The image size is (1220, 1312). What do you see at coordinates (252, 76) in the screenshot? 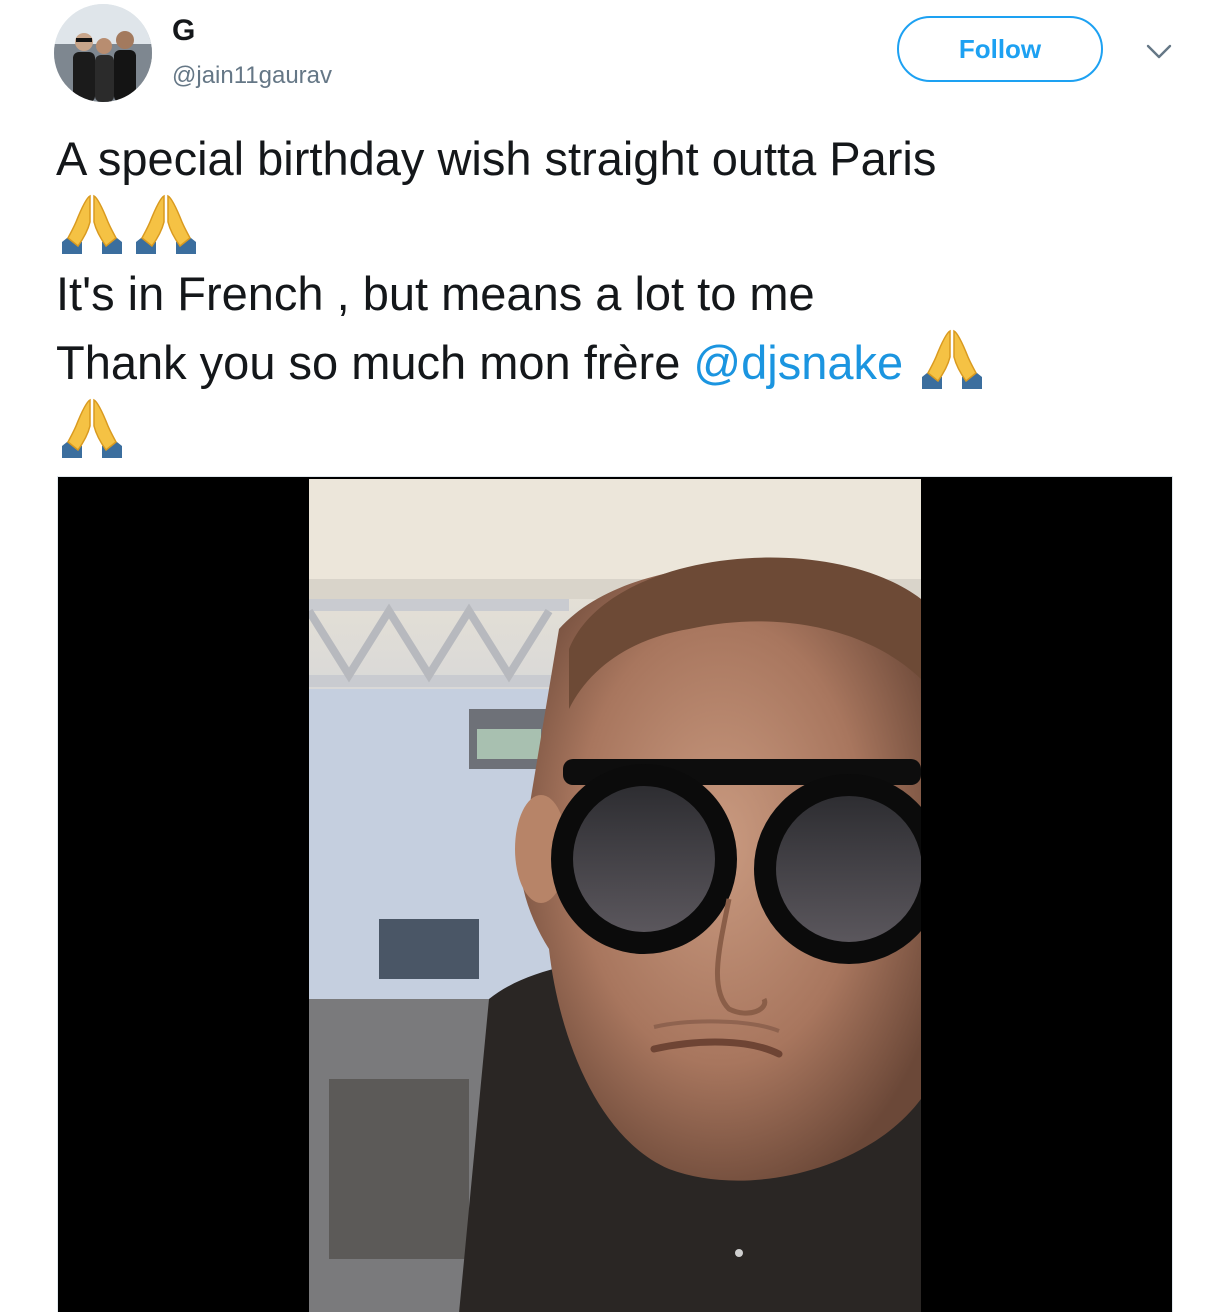
I see `user-handle: @jain11gaurav` at bounding box center [252, 76].